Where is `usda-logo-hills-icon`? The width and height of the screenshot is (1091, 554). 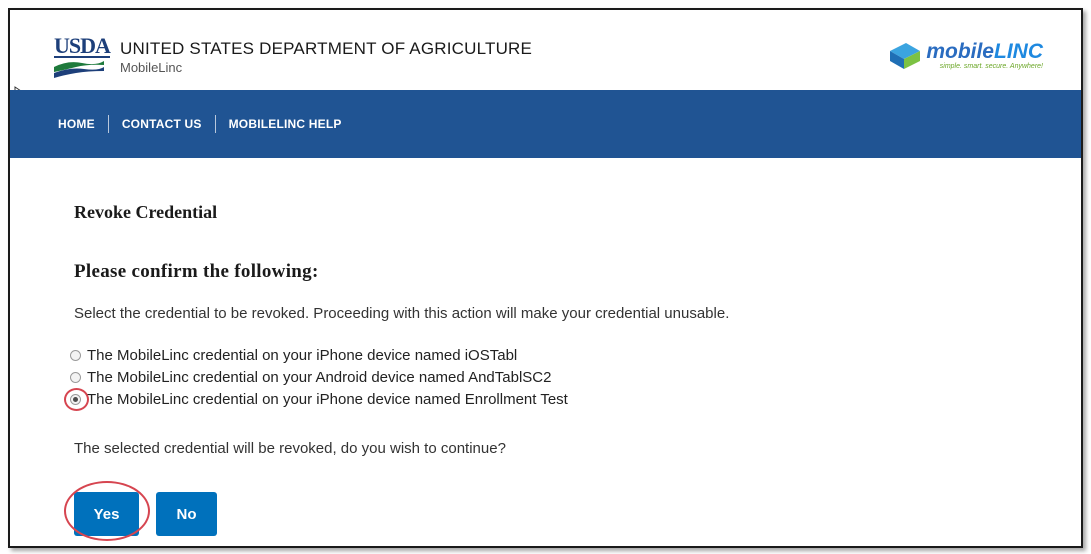
usda-logo-hills-icon is located at coordinates (79, 69).